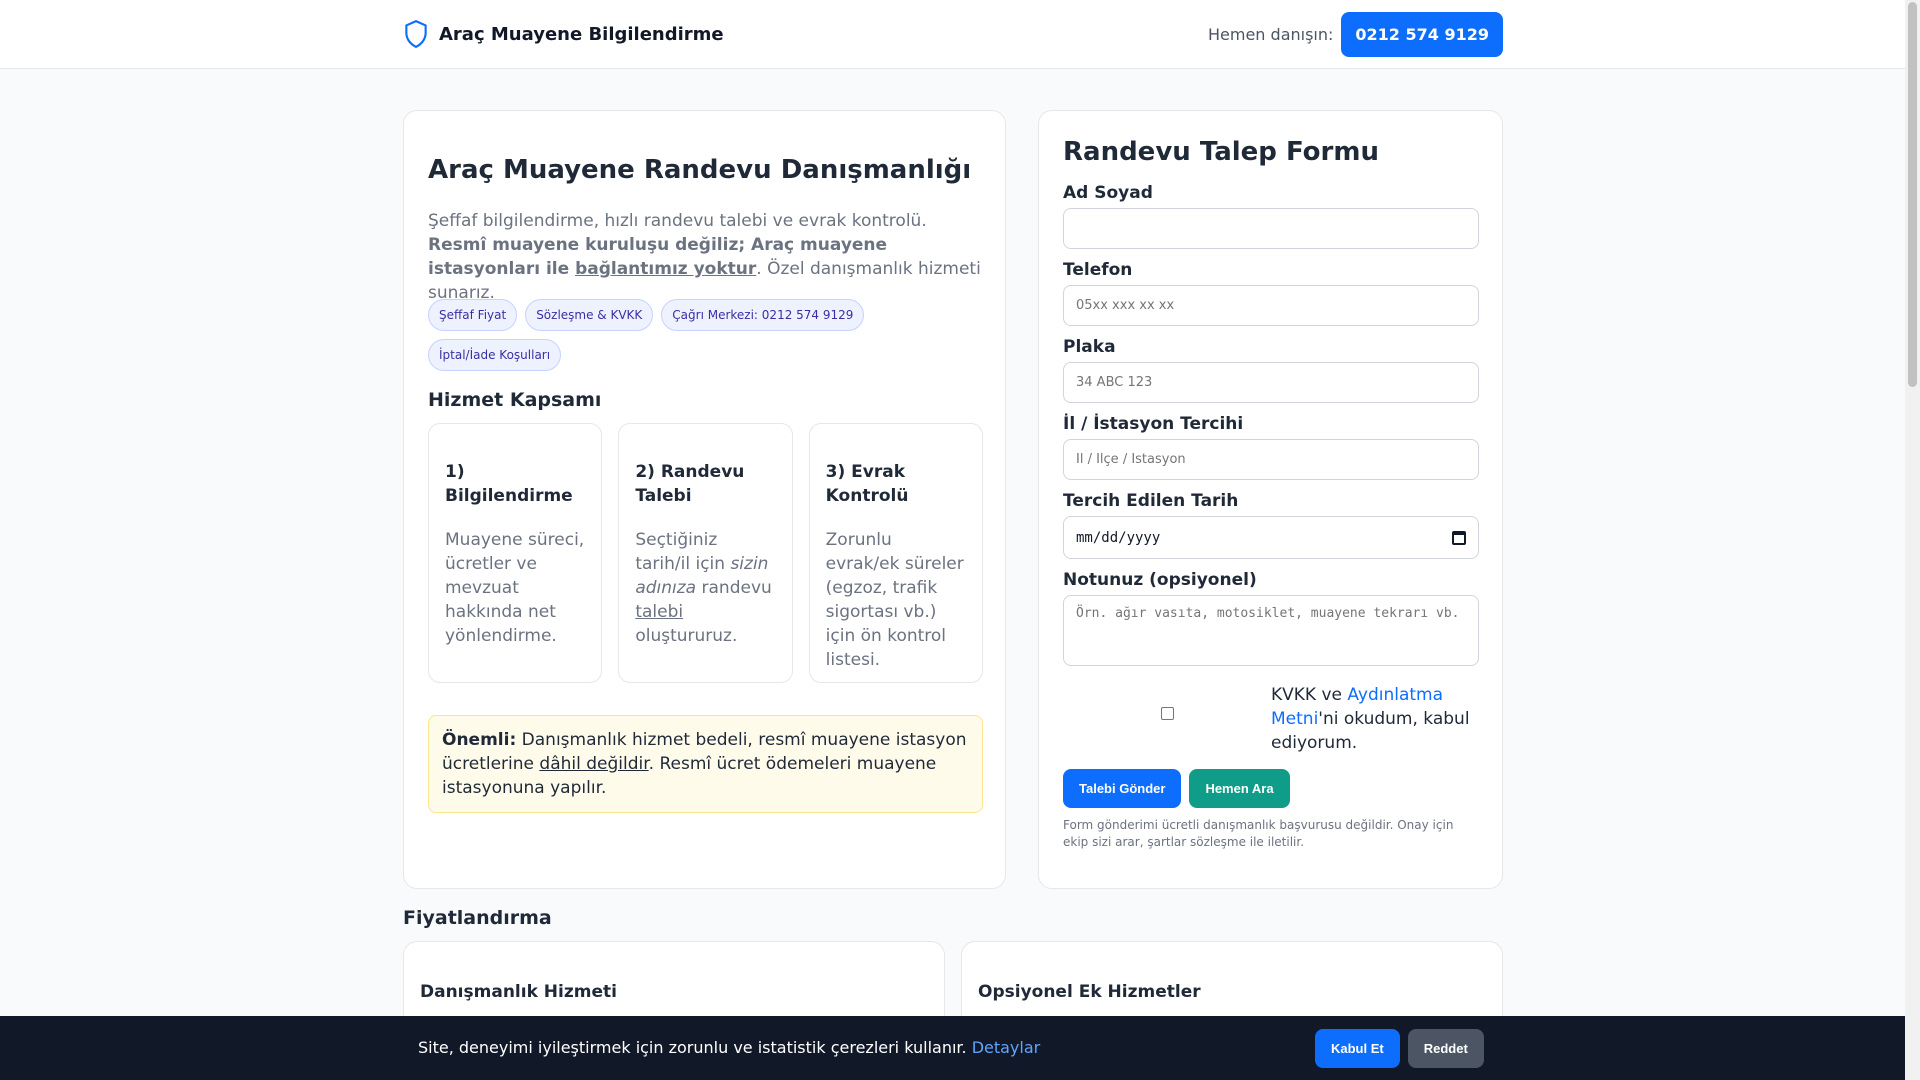 The height and width of the screenshot is (1080, 1920). Describe the element at coordinates (734, 588) in the screenshot. I see `step-text-part: randevu` at that location.